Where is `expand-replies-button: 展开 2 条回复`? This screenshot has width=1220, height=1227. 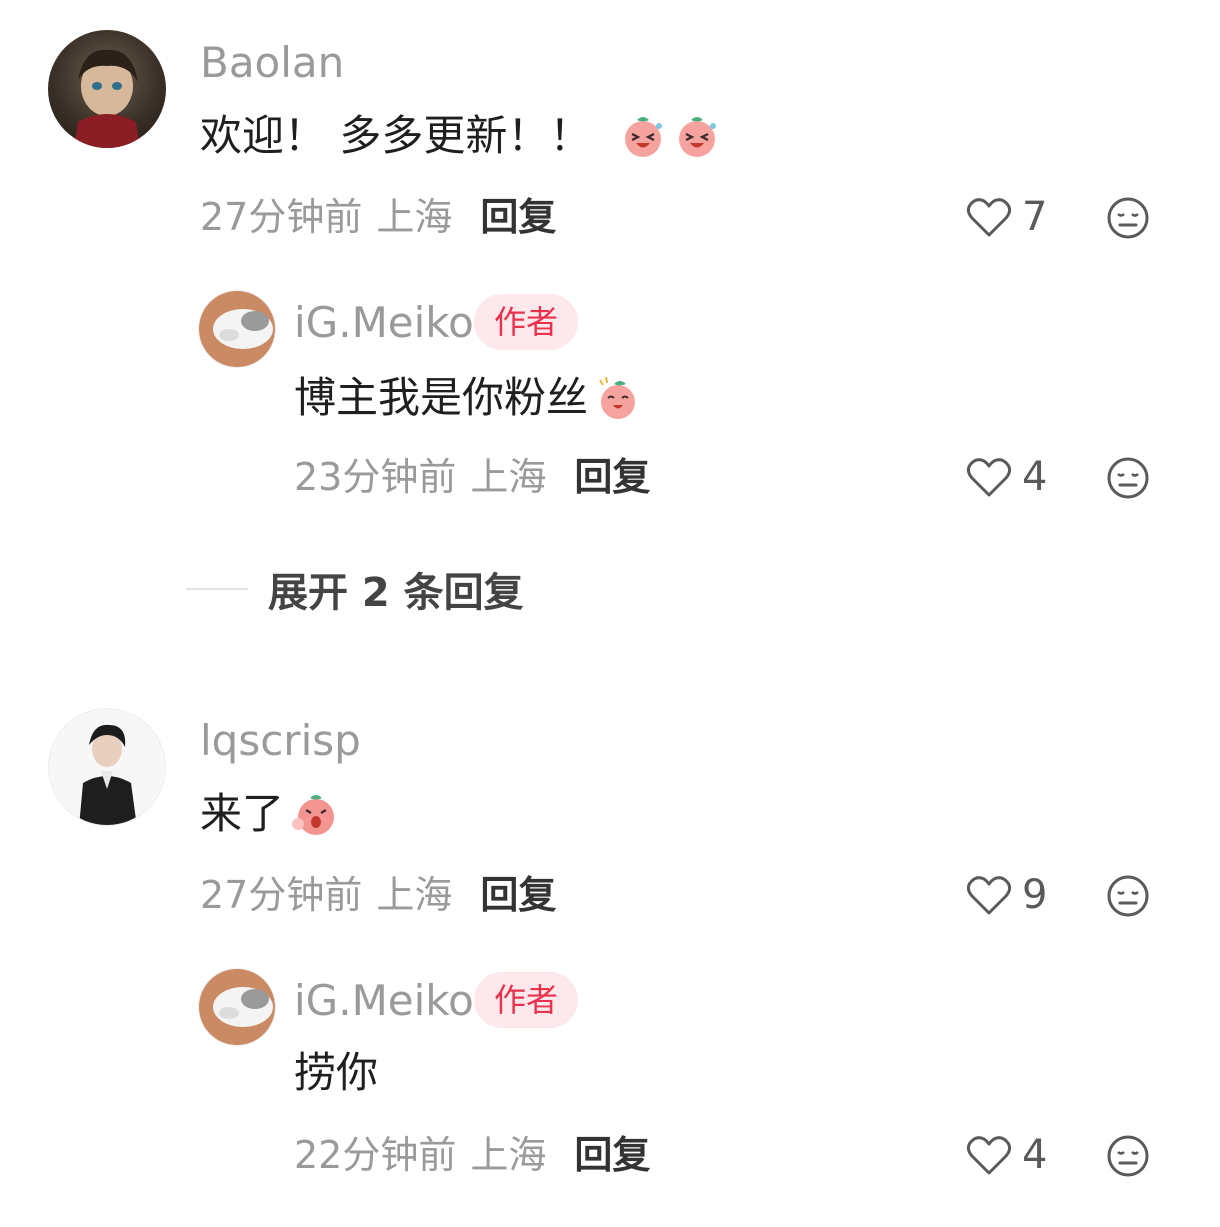
expand-replies-button: 展开 2 条回复 is located at coordinates (355, 589).